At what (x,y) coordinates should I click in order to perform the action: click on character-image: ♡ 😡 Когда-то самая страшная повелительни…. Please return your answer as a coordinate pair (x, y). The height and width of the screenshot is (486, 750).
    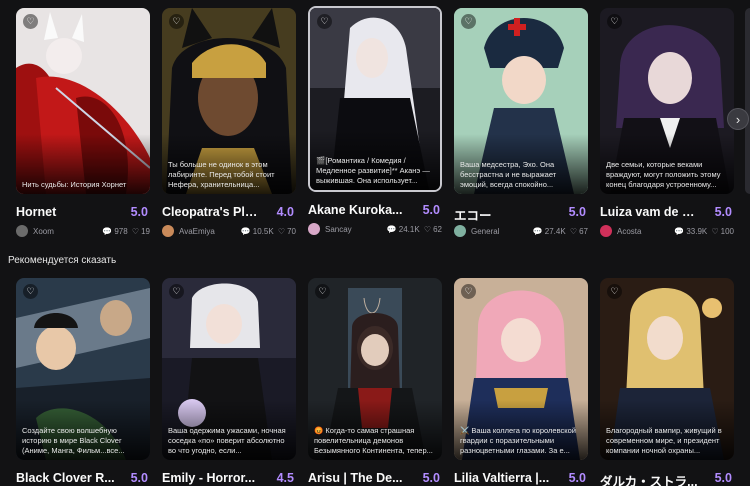
    Looking at the image, I should click on (375, 369).